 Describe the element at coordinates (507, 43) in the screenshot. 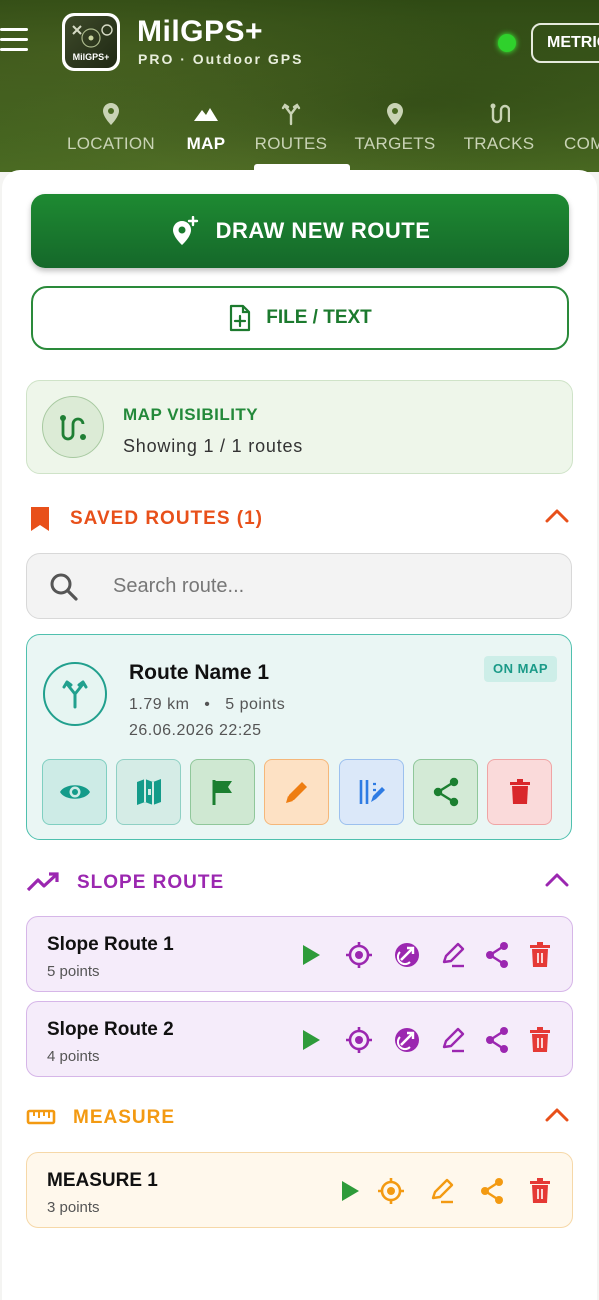

I see `gps-status-indicator` at that location.